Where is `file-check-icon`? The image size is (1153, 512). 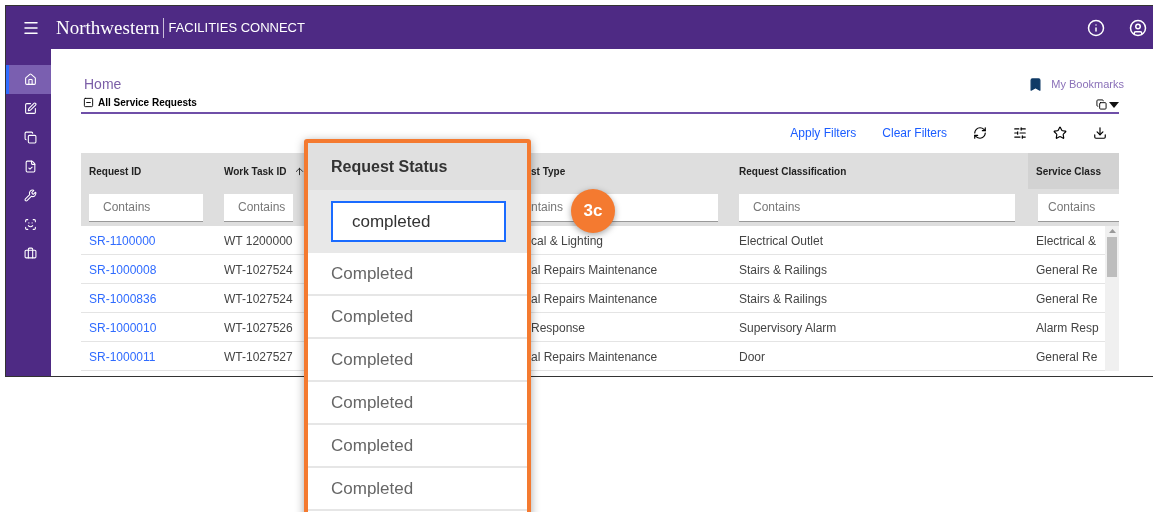
file-check-icon is located at coordinates (30, 166).